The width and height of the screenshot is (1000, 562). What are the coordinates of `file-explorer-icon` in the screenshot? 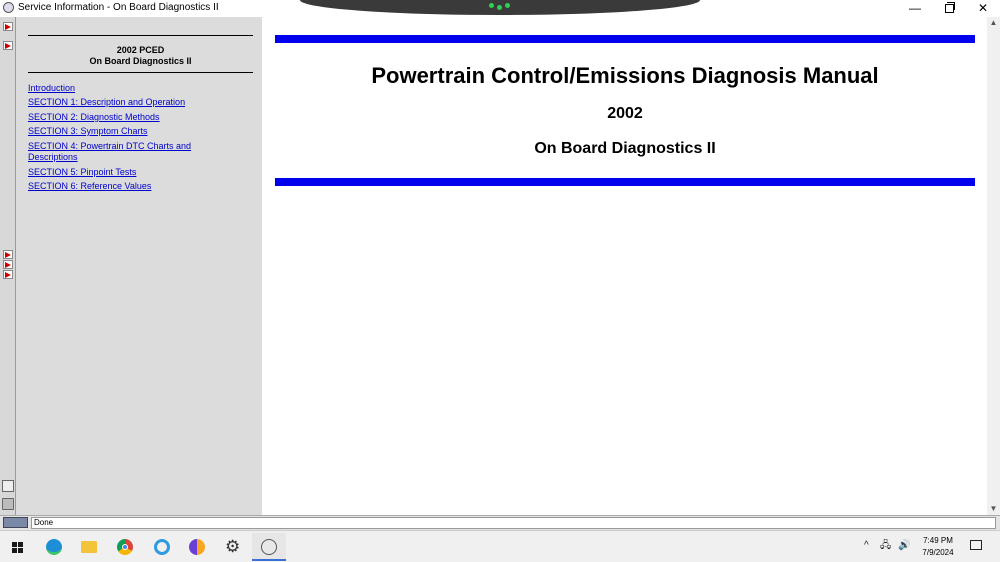 It's located at (89, 547).